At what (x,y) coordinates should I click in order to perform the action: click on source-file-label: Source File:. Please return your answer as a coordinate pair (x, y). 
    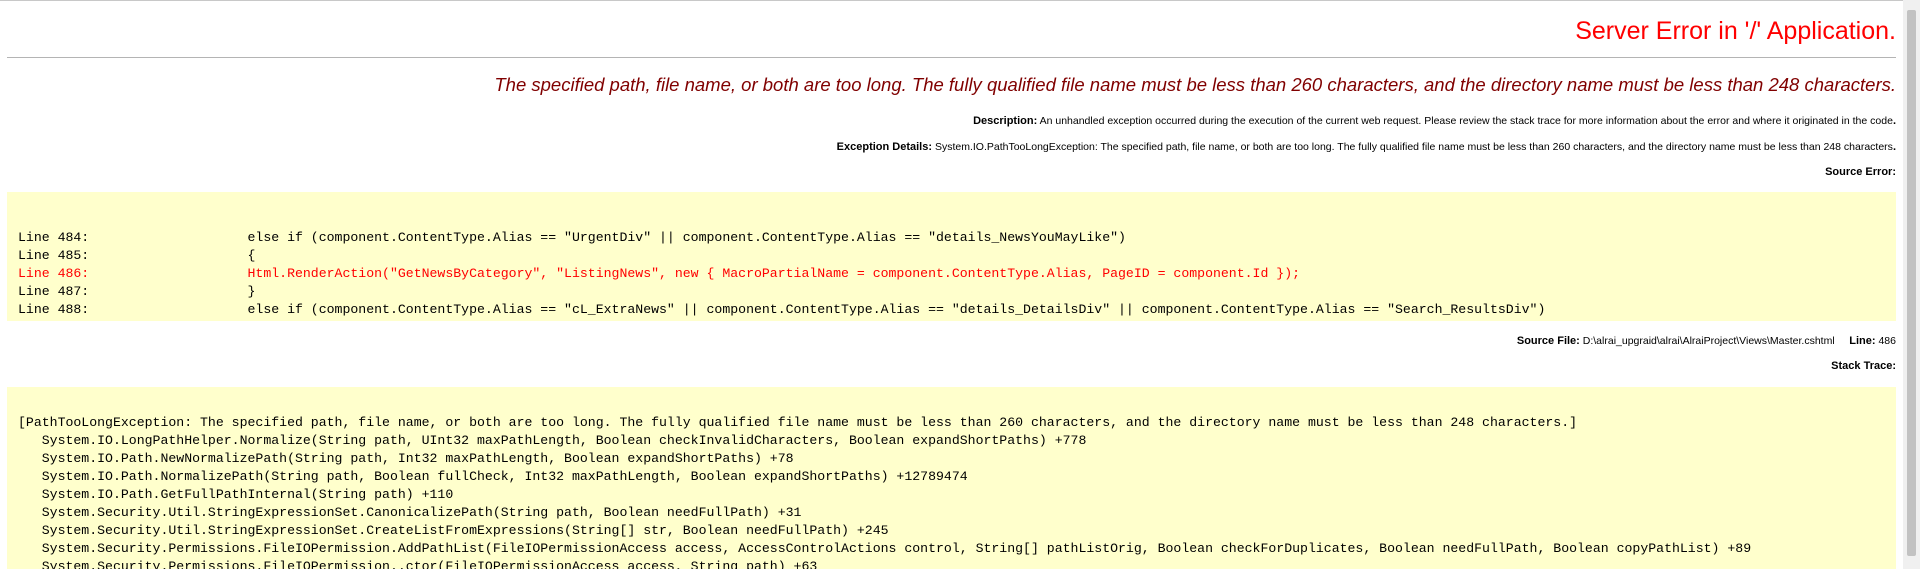
    Looking at the image, I should click on (1548, 341).